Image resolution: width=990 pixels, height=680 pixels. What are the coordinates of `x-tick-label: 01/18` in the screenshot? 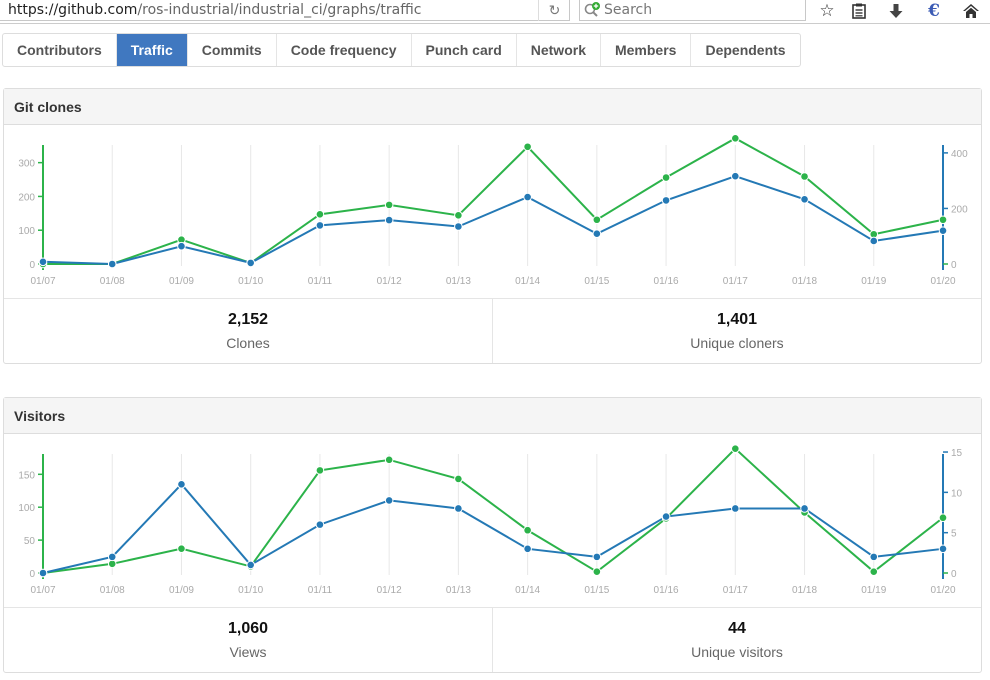 It's located at (804, 281).